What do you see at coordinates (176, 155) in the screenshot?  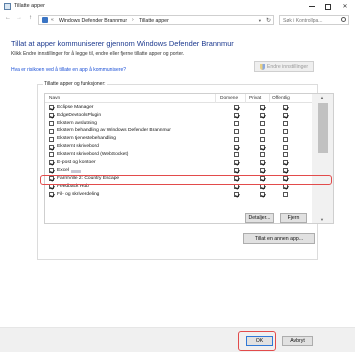 I see `table-row: Eksternt skrivebord (WebSocket)` at bounding box center [176, 155].